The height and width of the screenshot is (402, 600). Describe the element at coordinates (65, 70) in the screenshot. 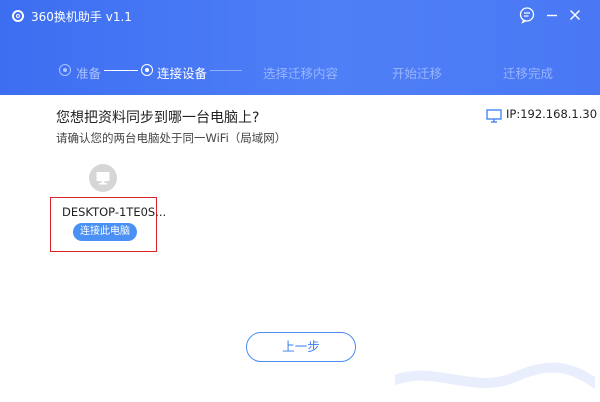

I see `step-indicator-prepare` at that location.